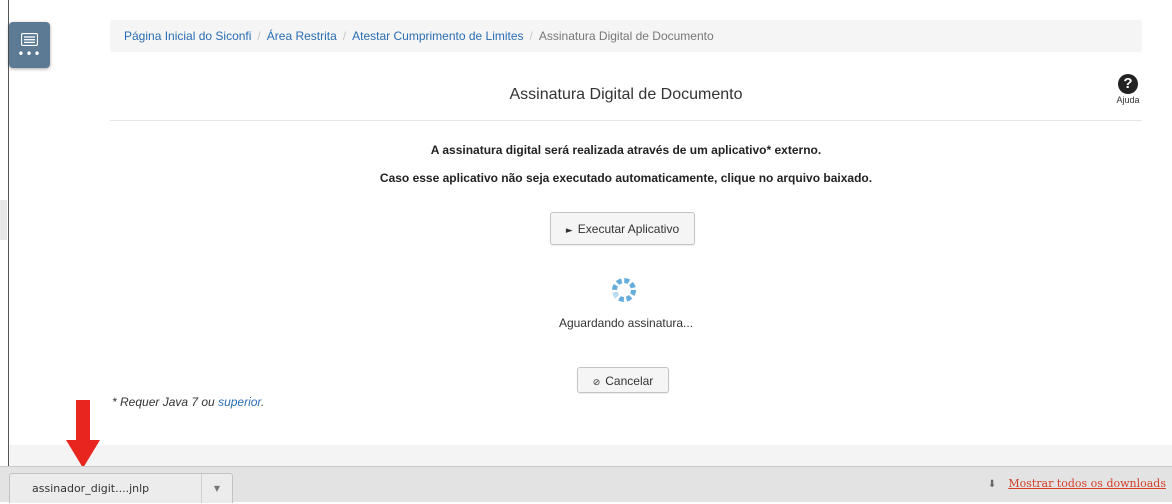  I want to click on play-icon: ►, so click(569, 231).